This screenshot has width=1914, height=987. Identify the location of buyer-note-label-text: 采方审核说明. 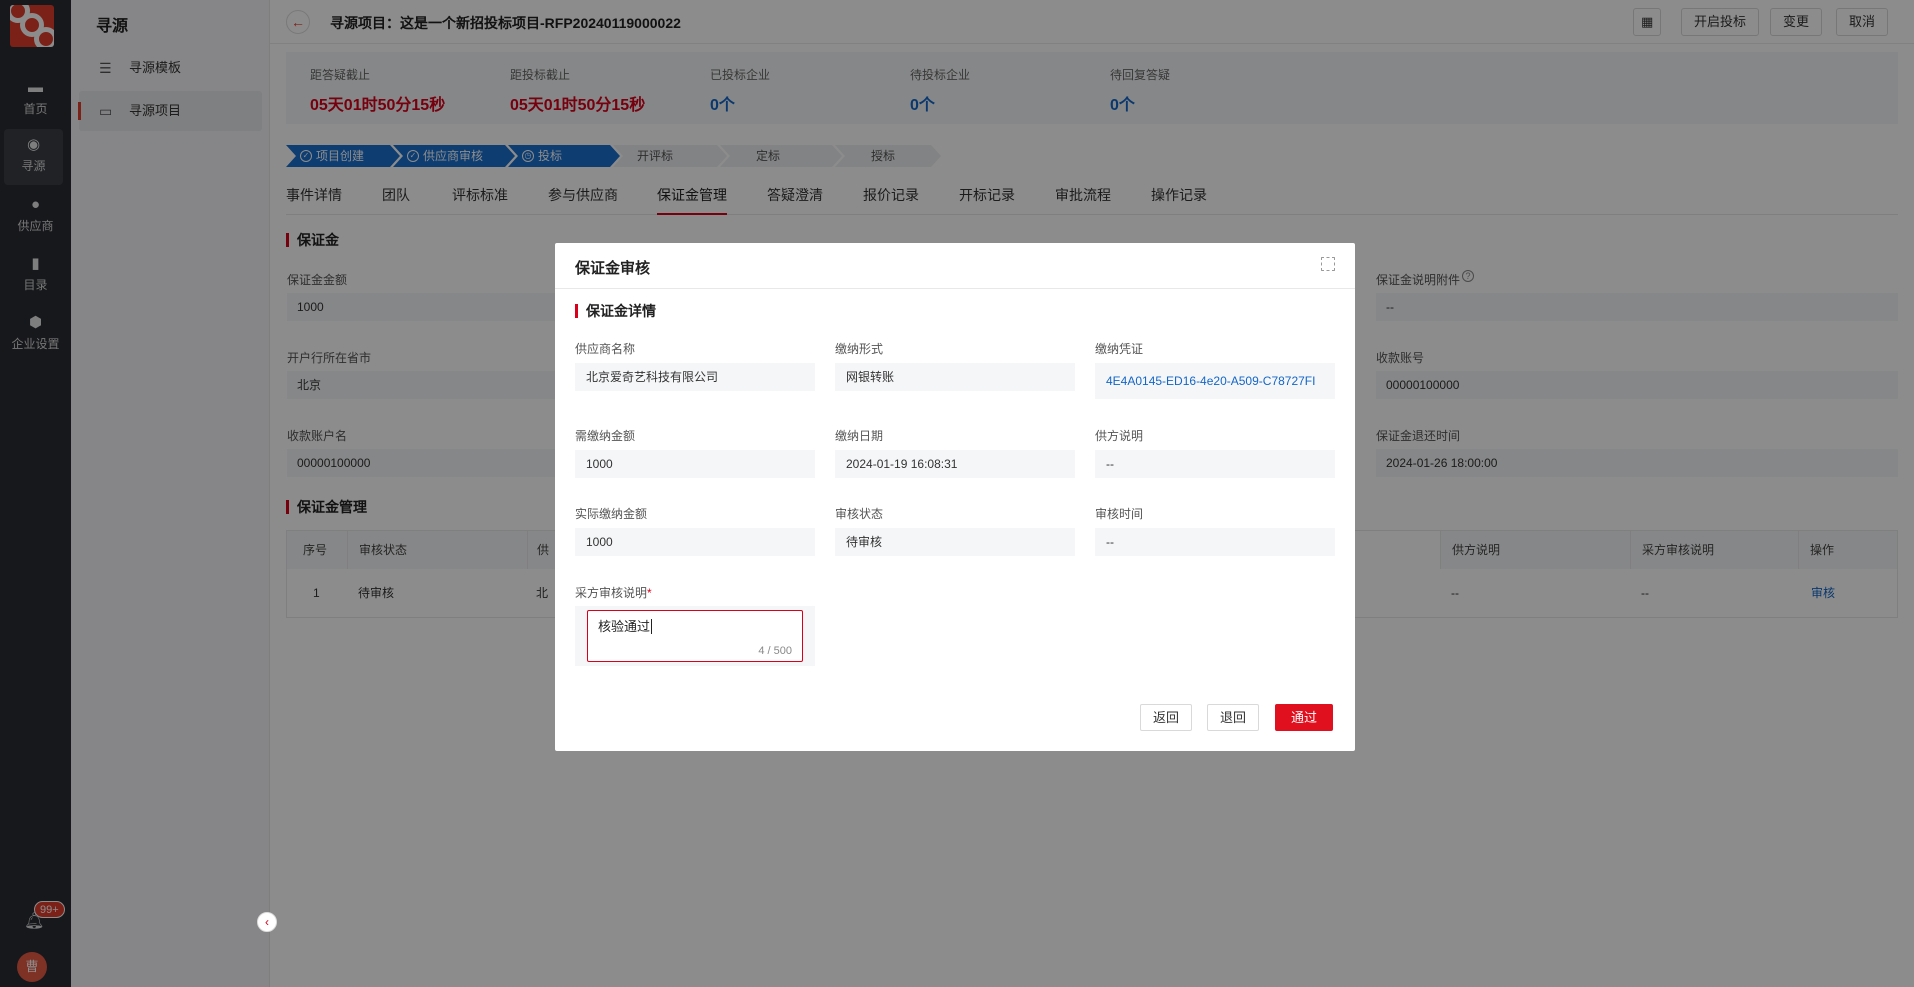
(611, 593).